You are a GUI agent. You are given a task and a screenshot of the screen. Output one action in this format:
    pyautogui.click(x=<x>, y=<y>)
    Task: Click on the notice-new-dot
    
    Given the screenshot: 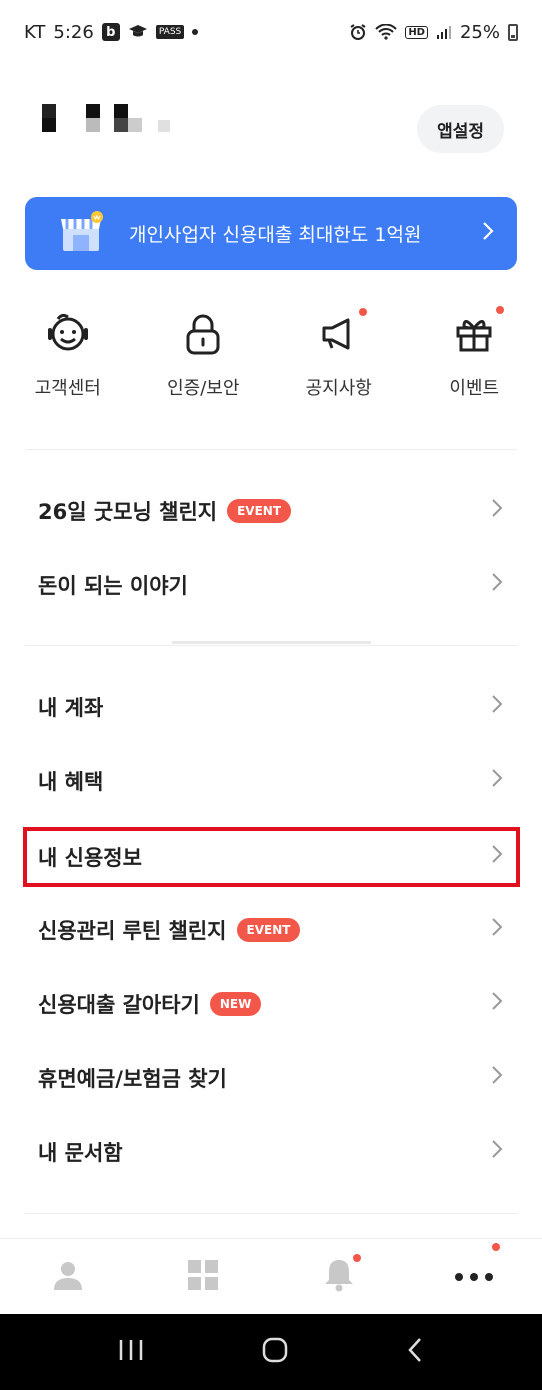 What is the action you would take?
    pyautogui.click(x=362, y=312)
    